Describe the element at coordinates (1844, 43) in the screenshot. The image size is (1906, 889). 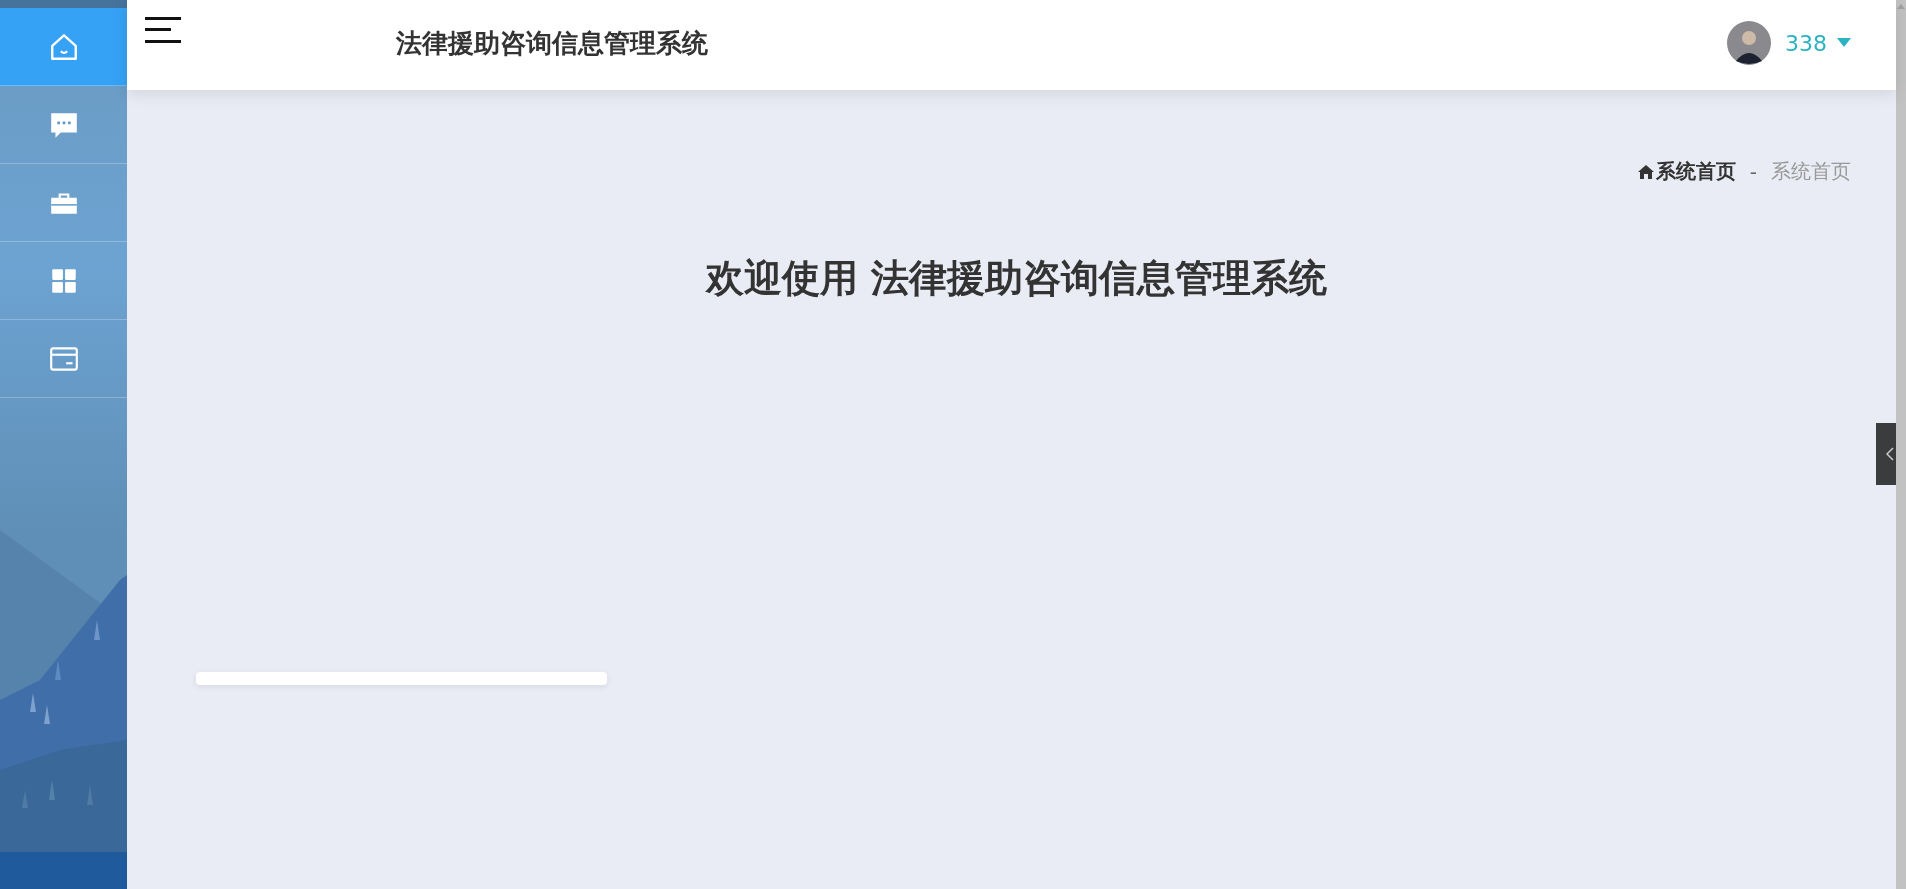
I see `caret-icon` at that location.